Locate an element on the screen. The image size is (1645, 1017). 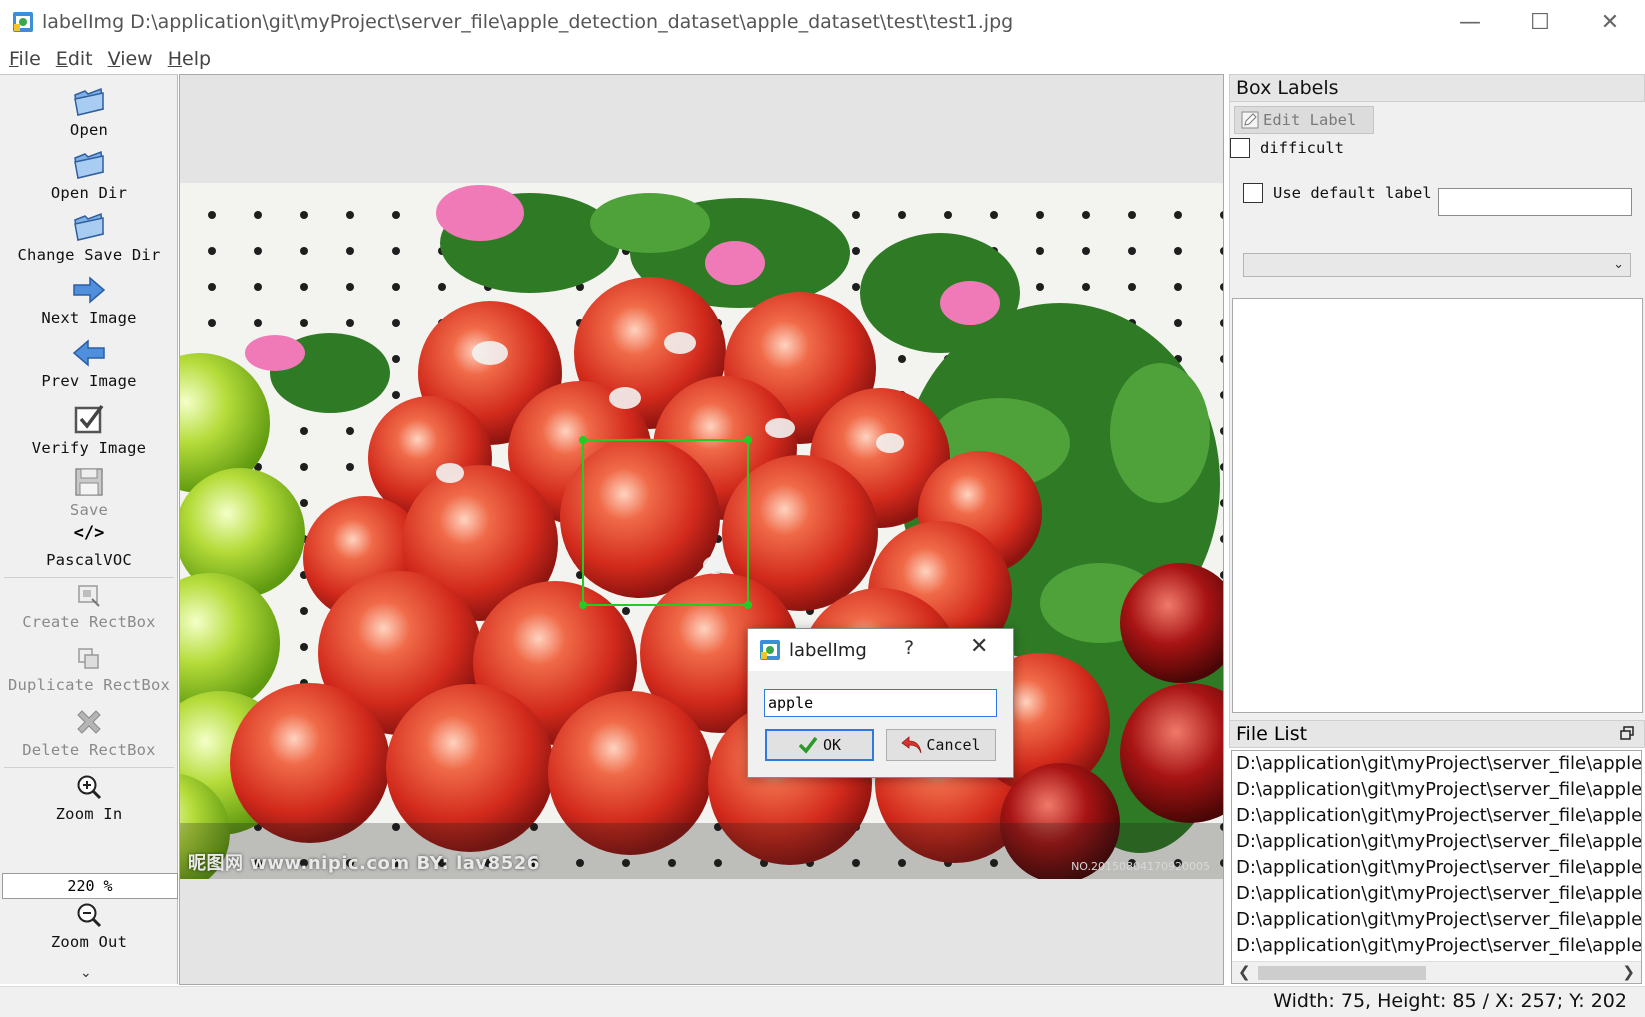
duplicate-icon is located at coordinates (88, 658).